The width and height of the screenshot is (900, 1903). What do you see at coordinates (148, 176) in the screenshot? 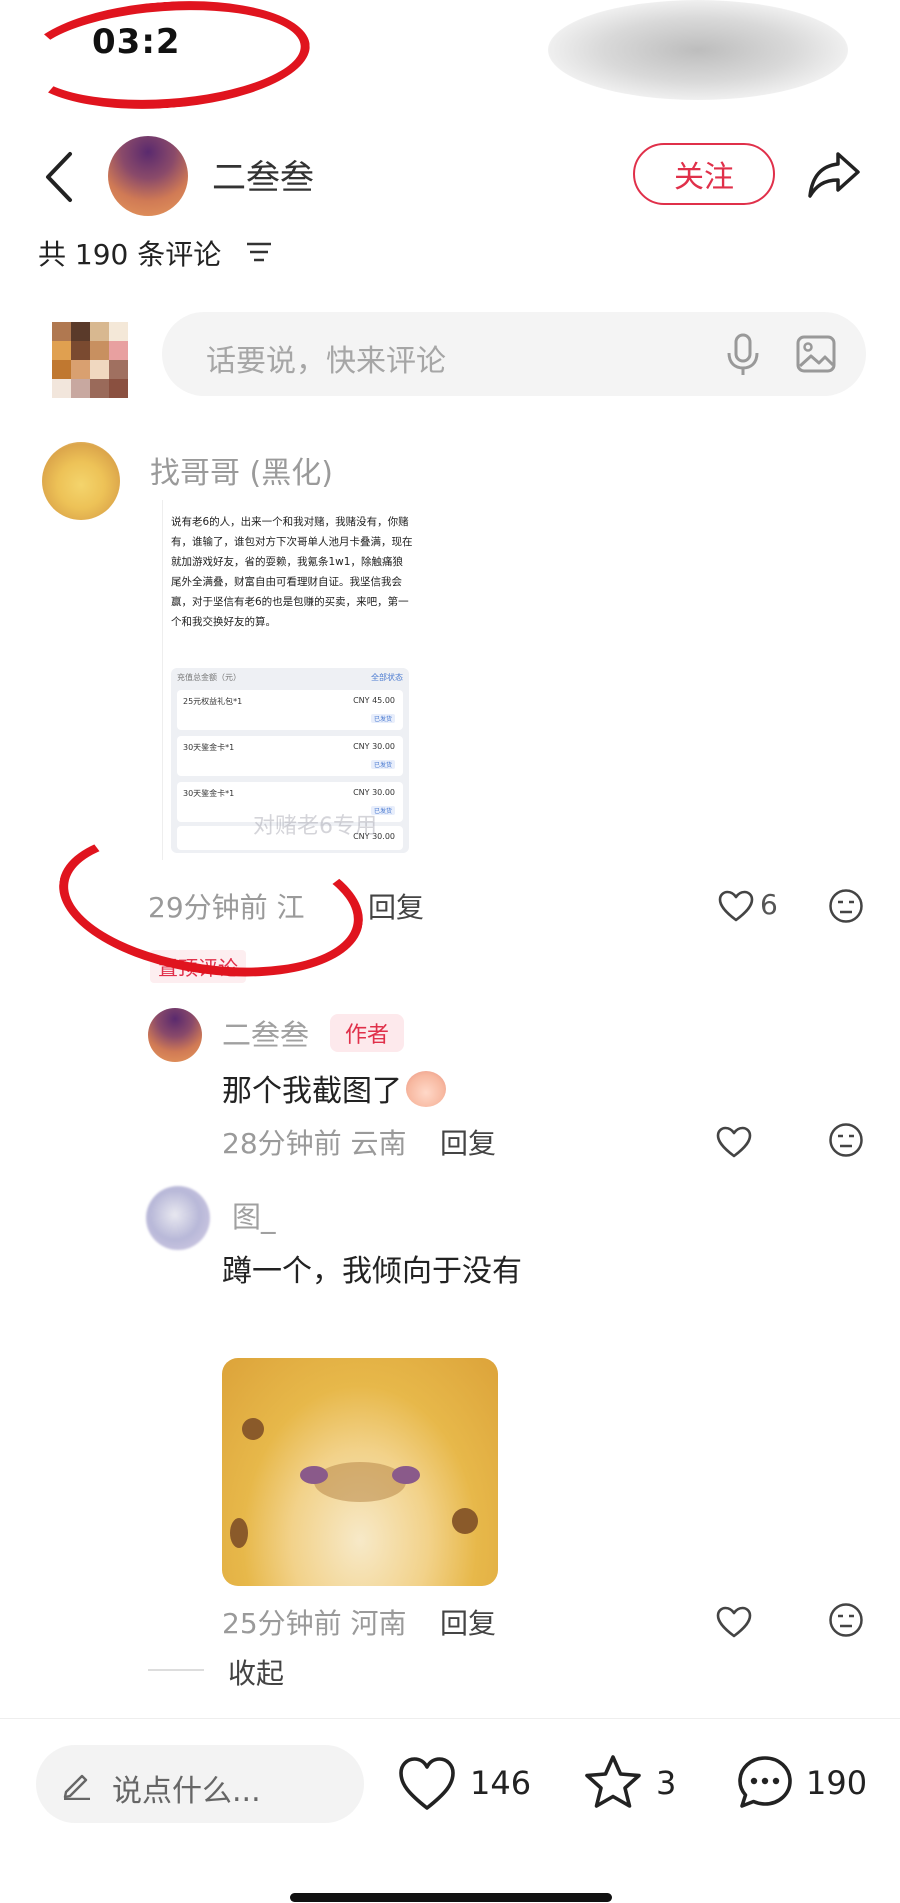
I see `author-avatar` at bounding box center [148, 176].